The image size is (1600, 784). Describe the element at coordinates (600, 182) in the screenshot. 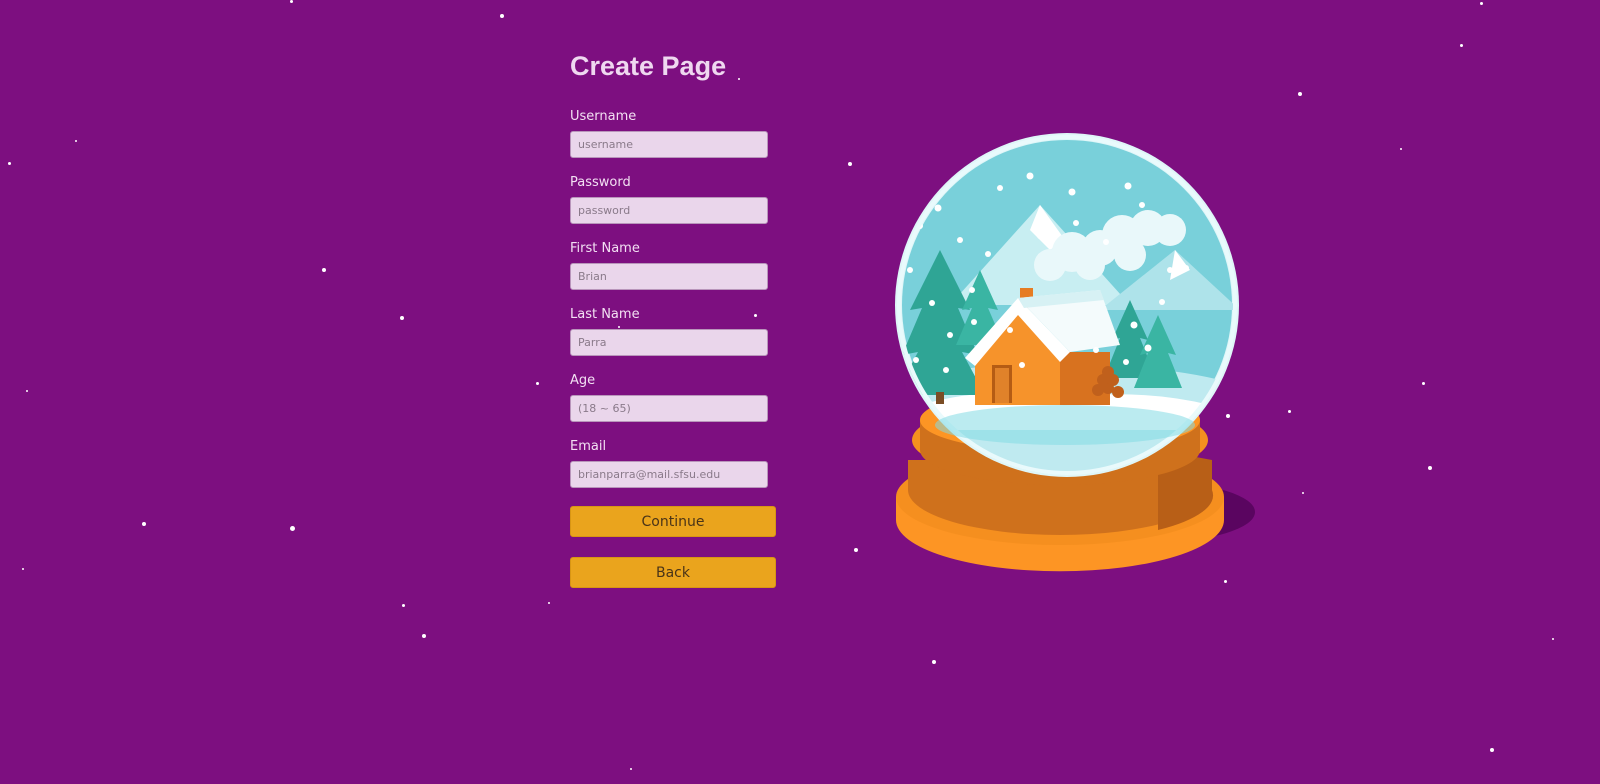

I see `password-label: Password` at that location.